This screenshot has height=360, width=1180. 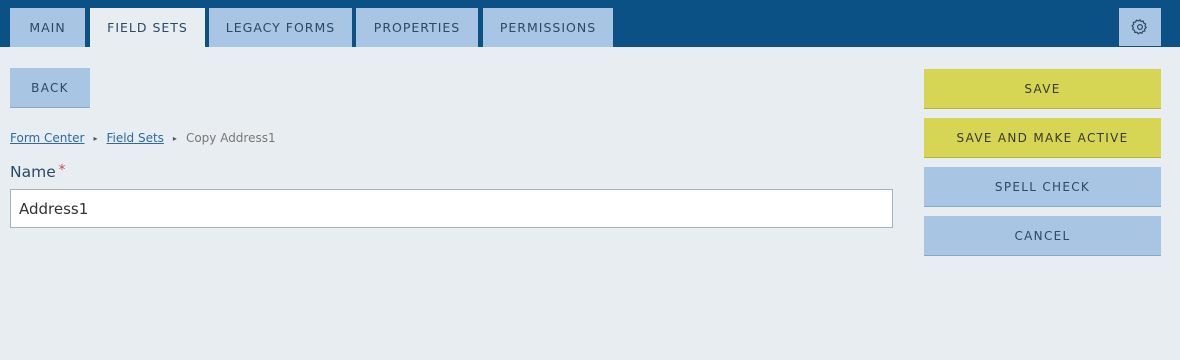 What do you see at coordinates (47, 27) in the screenshot?
I see `tab-main: MAIN` at bounding box center [47, 27].